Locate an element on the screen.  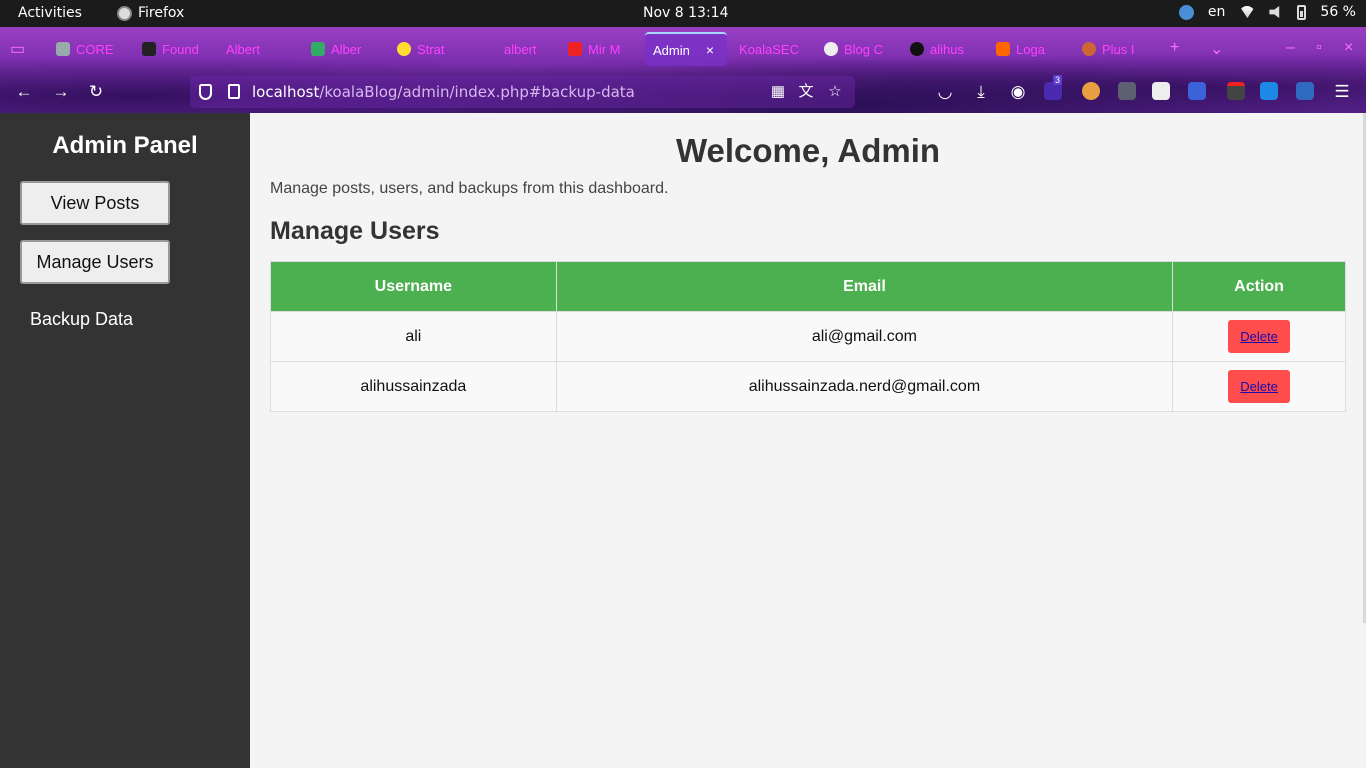
backup-data-link: Backup Data is located at coordinates (81, 319).